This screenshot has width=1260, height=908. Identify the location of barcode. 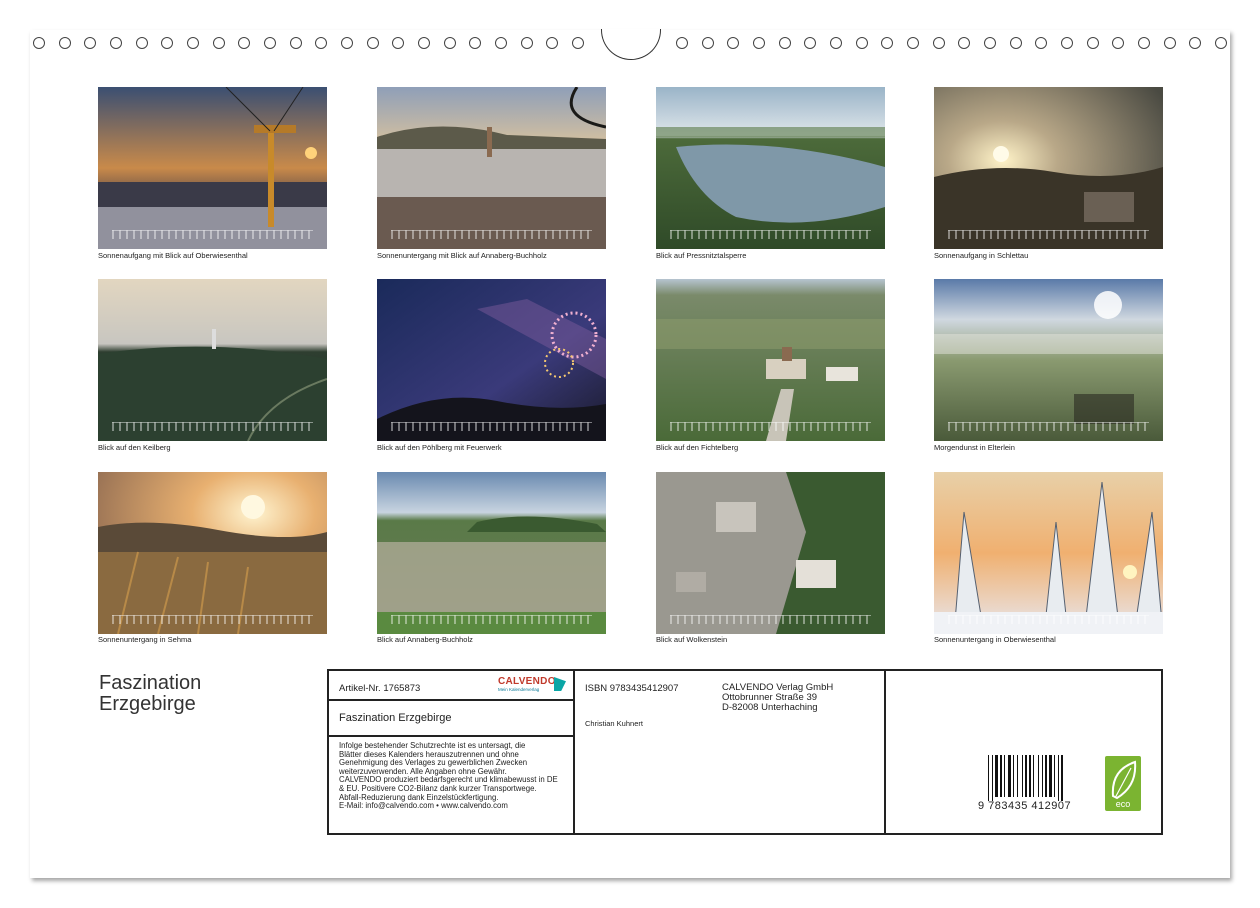
(1025, 778).